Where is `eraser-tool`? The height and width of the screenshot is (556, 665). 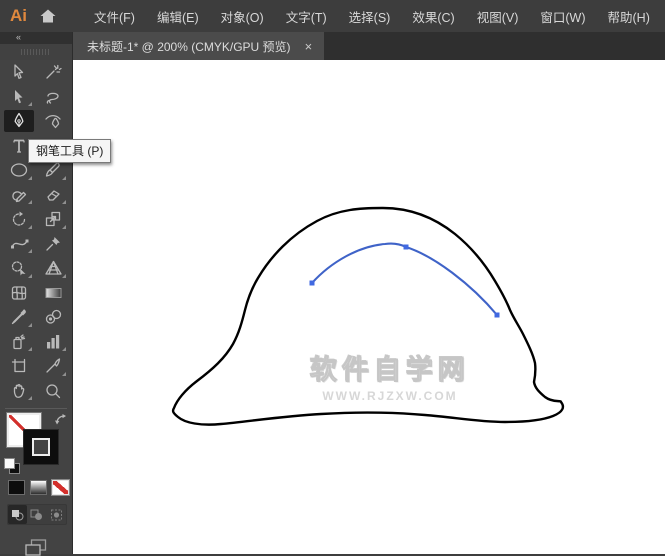
eraser-tool is located at coordinates (53, 195).